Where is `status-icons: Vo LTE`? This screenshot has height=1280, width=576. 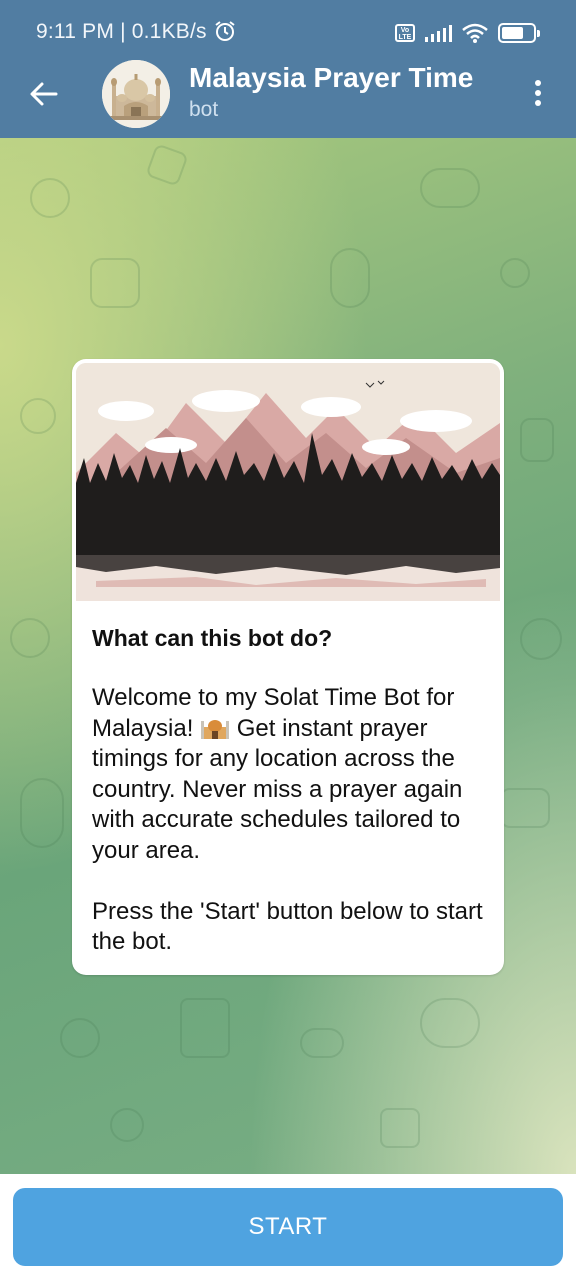 status-icons: Vo LTE is located at coordinates (467, 33).